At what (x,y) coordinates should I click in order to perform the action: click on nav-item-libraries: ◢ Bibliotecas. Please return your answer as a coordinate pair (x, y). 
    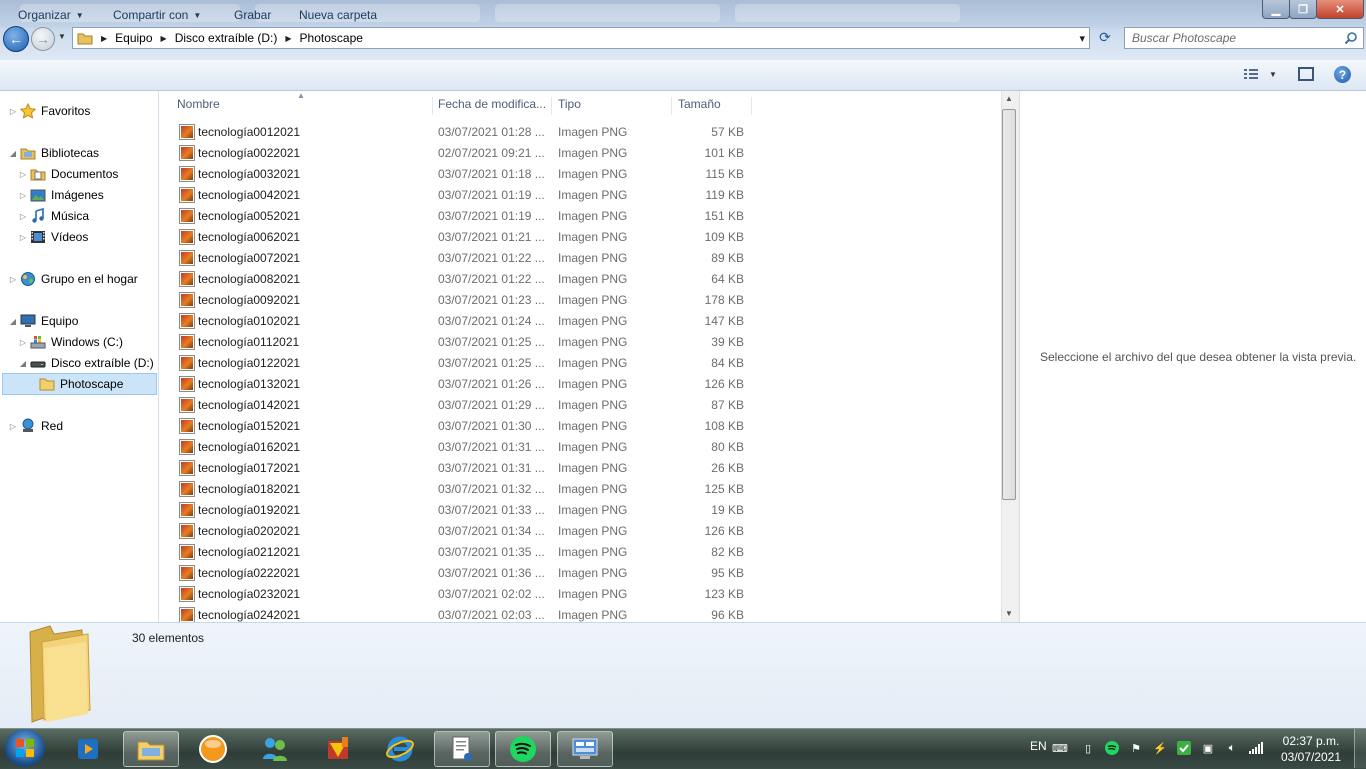
    Looking at the image, I should click on (53, 153).